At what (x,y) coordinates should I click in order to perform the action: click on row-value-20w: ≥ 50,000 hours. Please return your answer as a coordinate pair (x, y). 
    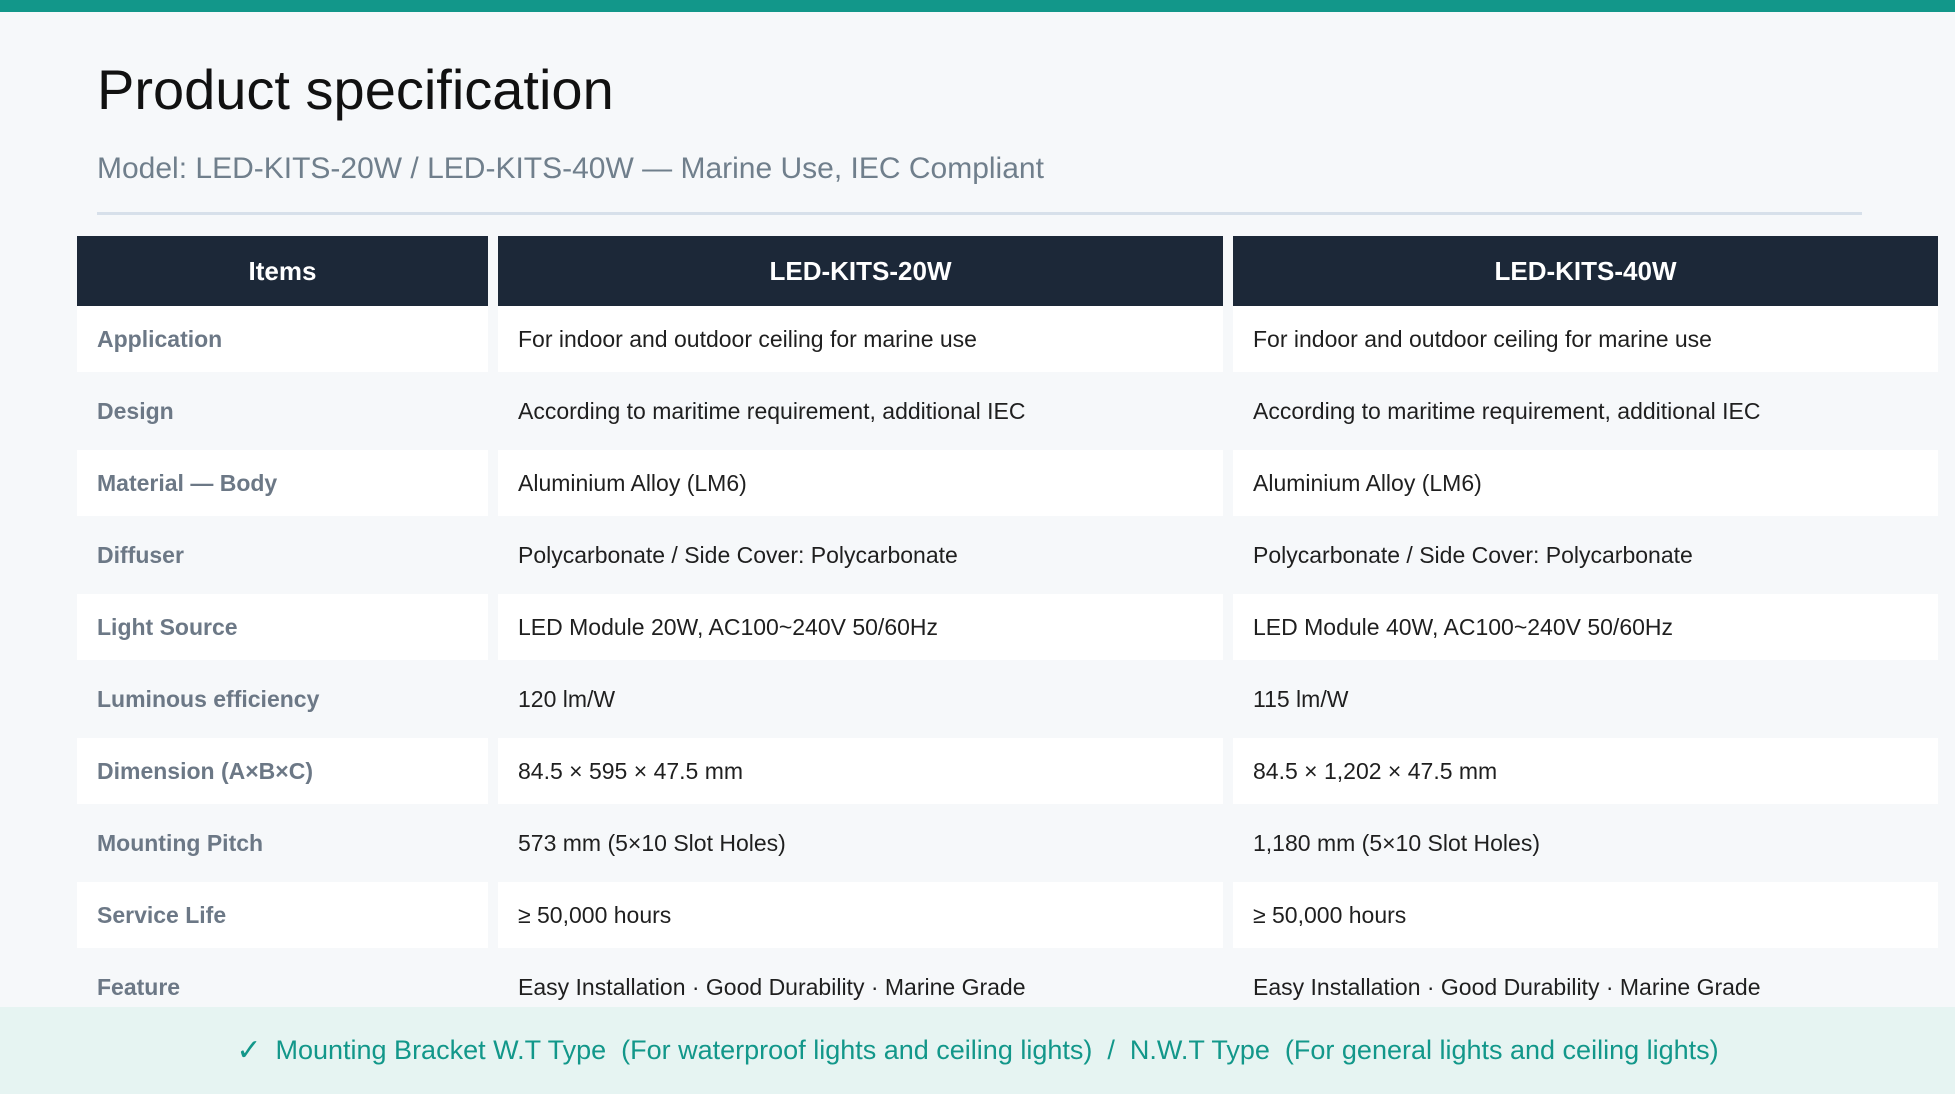
    Looking at the image, I should click on (860, 918).